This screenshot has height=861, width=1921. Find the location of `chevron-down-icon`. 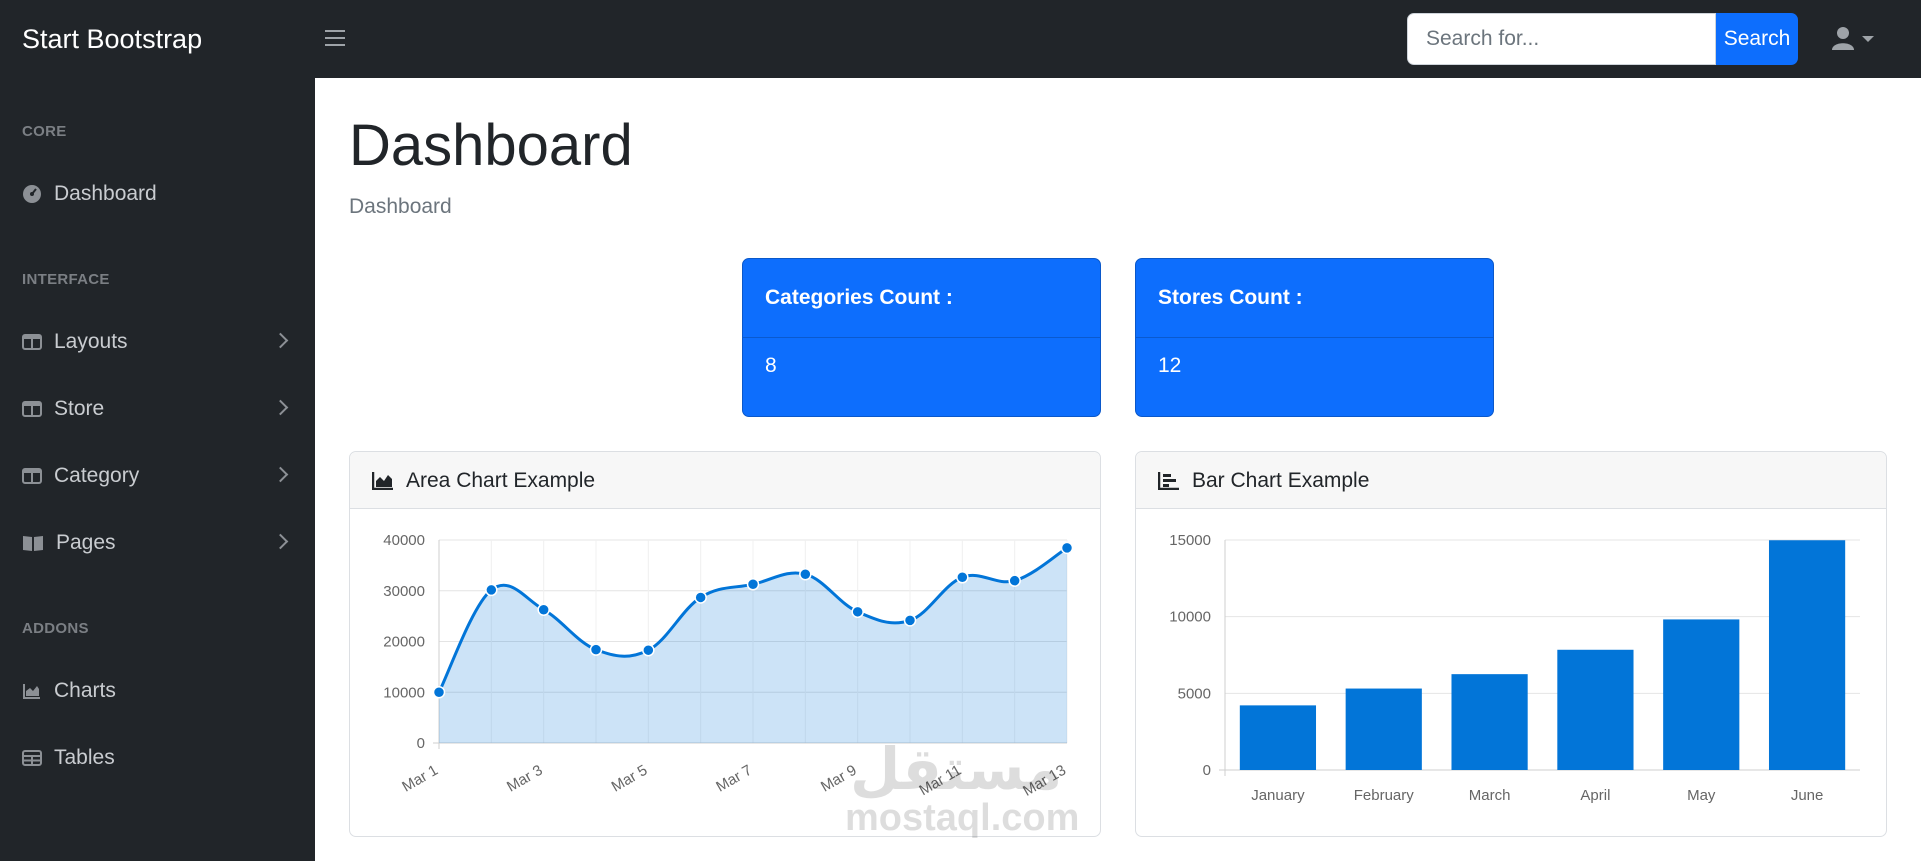

chevron-down-icon is located at coordinates (1868, 39).